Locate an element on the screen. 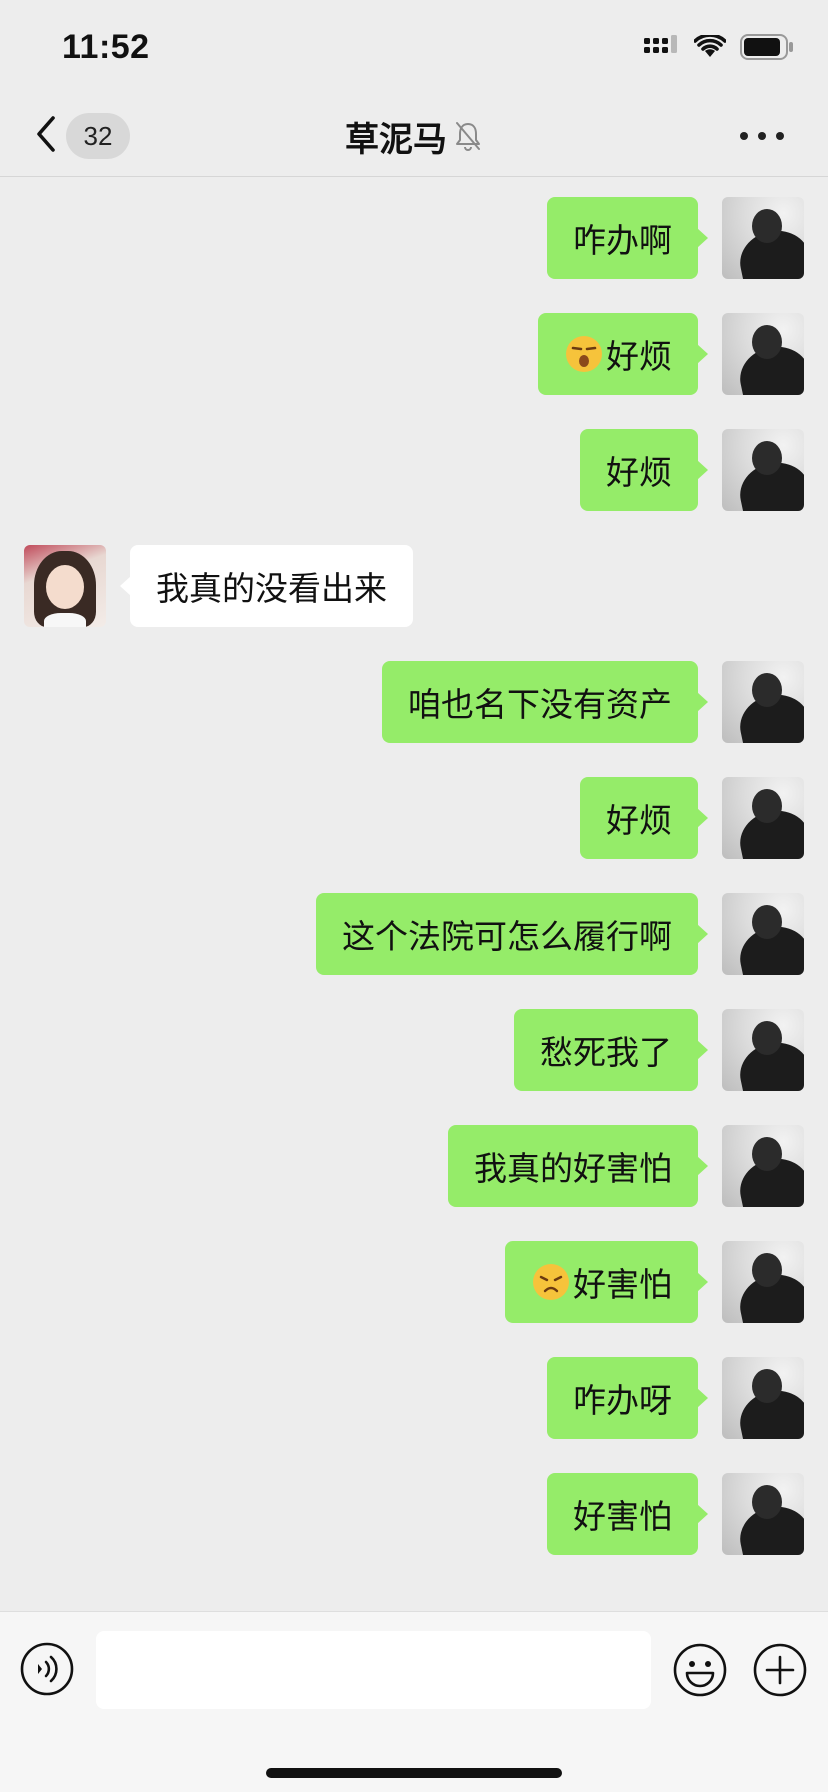 The width and height of the screenshot is (828, 1792). more-dots-icon is located at coordinates (762, 136).